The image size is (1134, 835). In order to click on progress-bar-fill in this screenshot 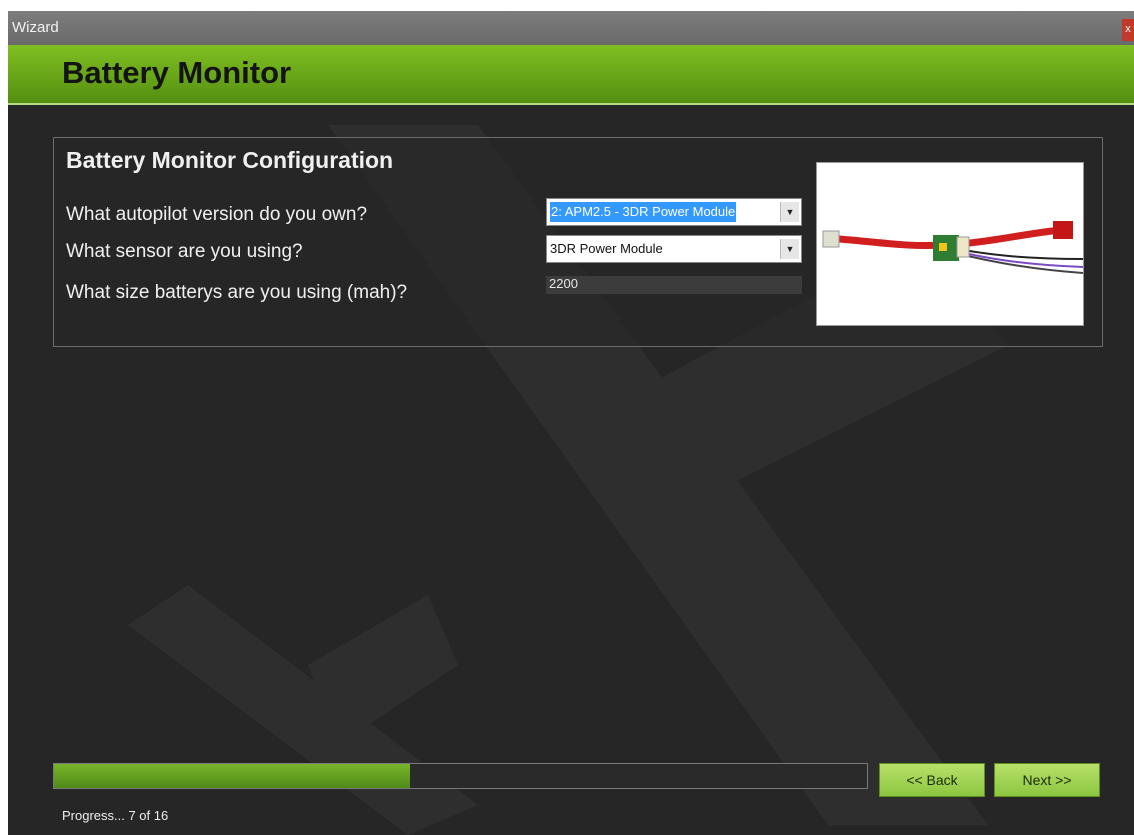, I will do `click(232, 776)`.